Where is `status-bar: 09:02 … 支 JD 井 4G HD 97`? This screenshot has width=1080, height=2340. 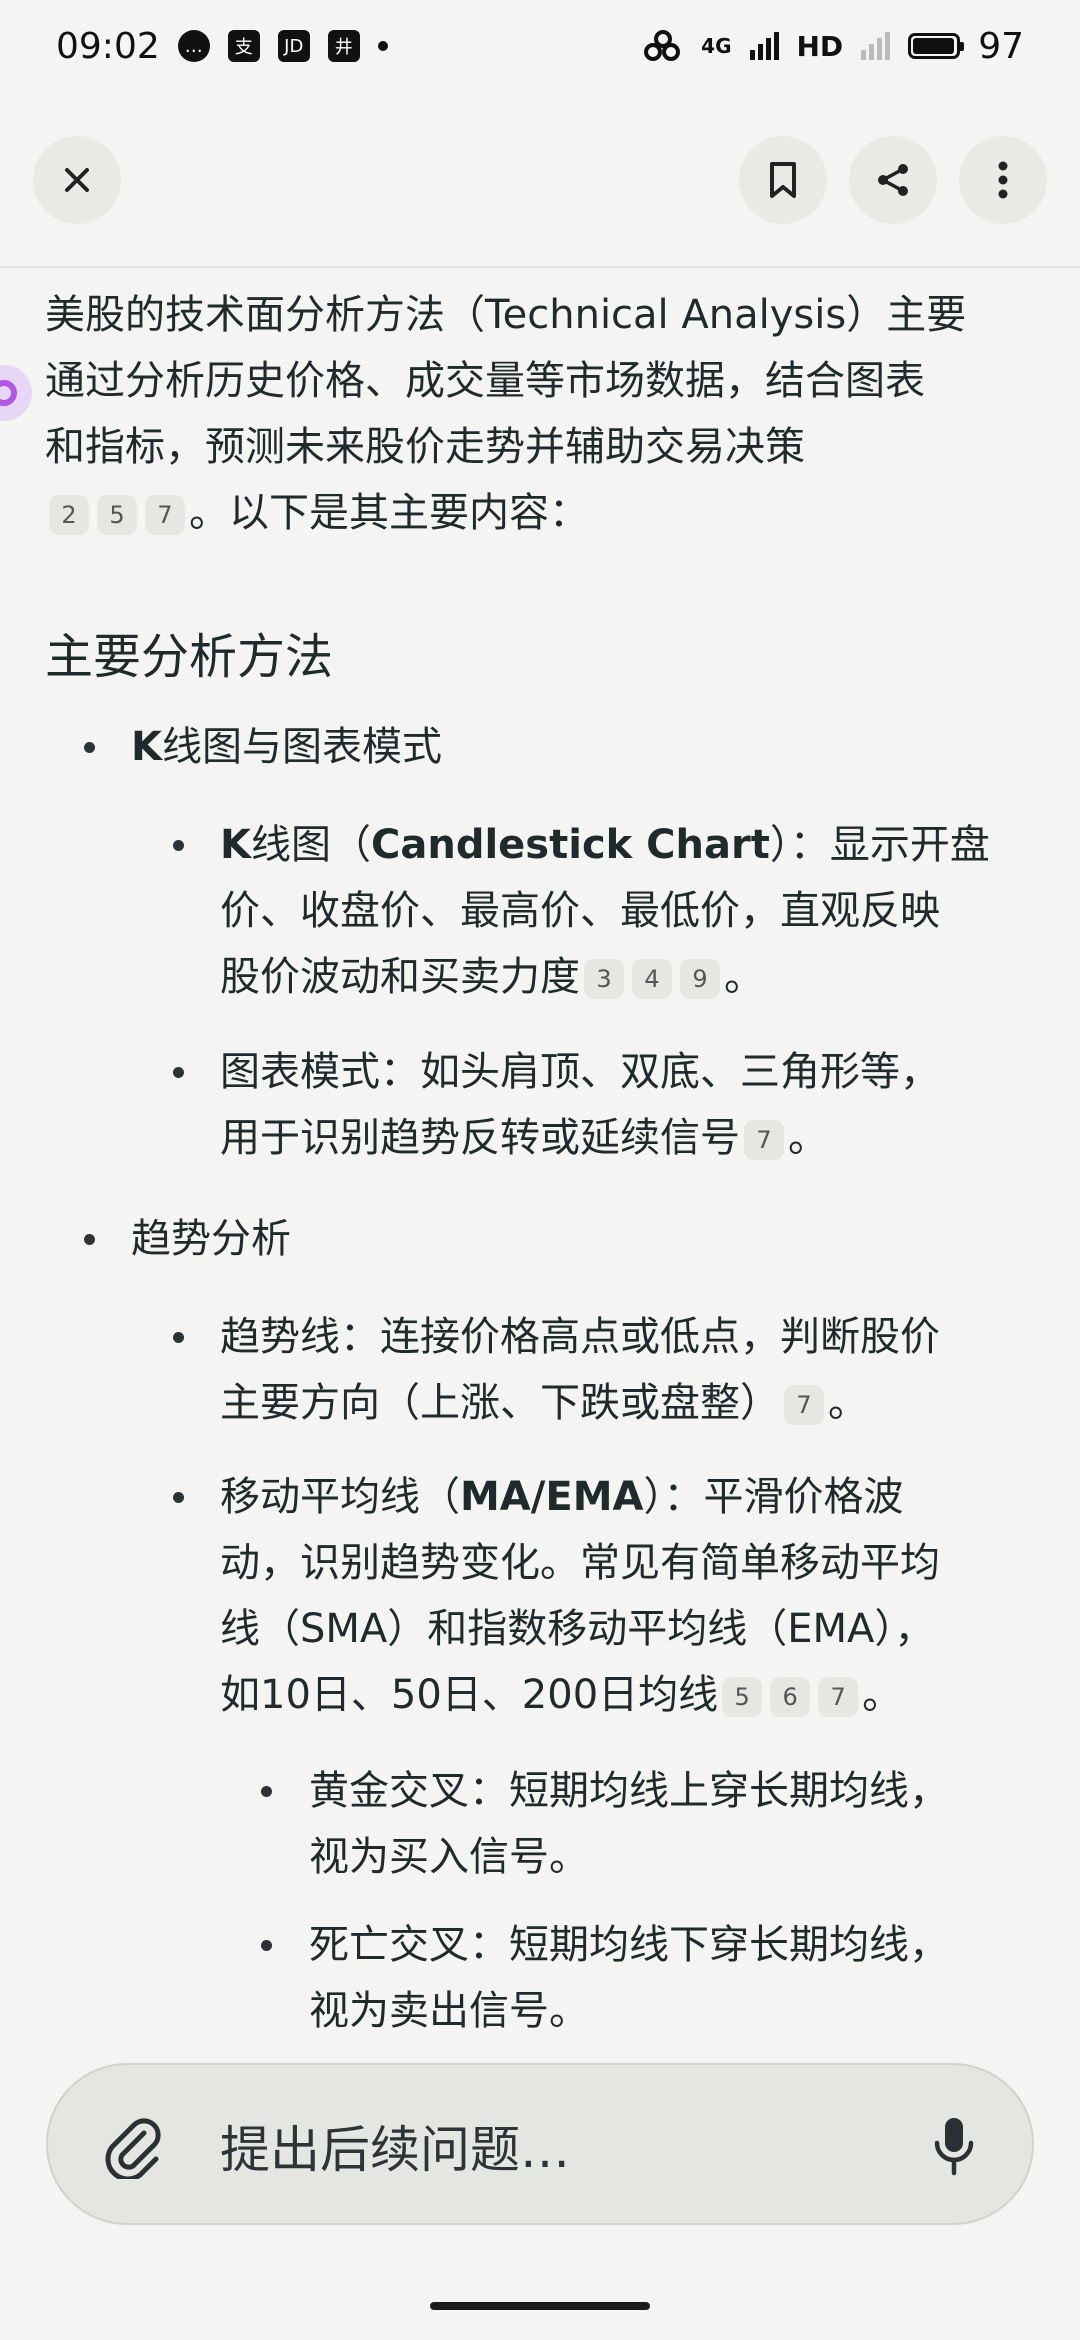
status-bar: 09:02 … 支 JD 井 4G HD 97 is located at coordinates (540, 46).